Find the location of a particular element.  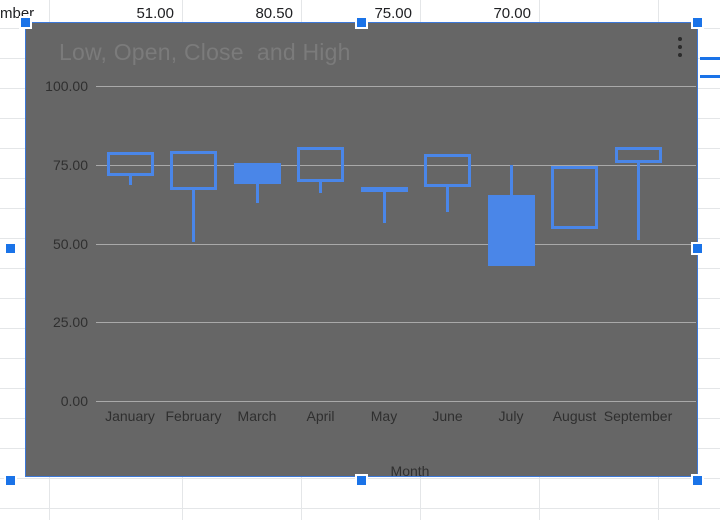

y-axis-tick-label: 75.00 is located at coordinates (70, 164).